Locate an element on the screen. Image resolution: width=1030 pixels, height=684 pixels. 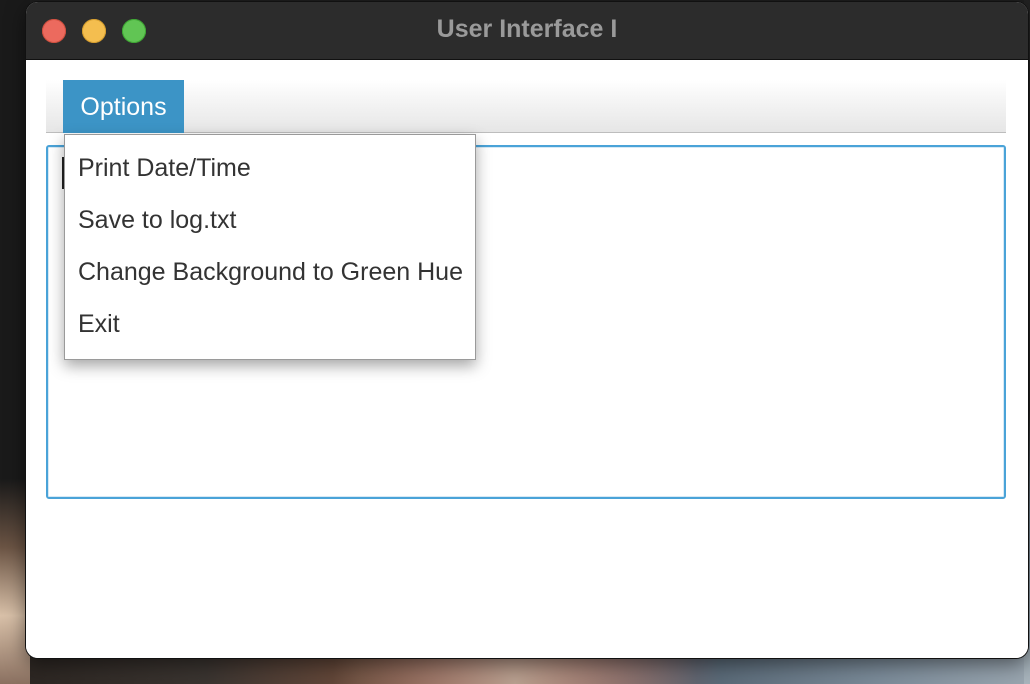
title-bar: User Interface I is located at coordinates (527, 31).